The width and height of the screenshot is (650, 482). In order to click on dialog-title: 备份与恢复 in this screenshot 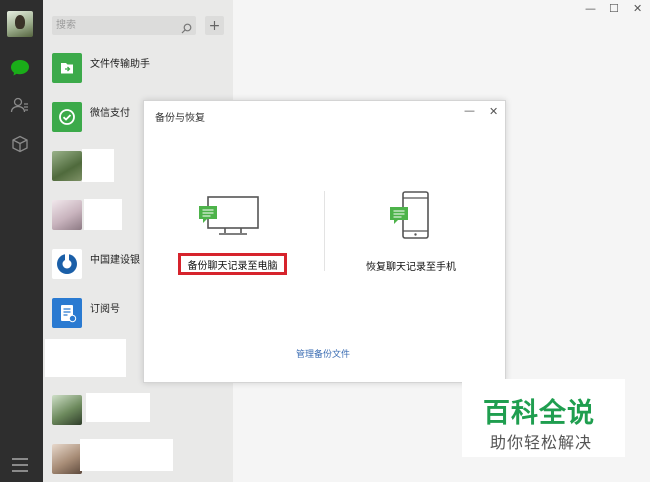, I will do `click(180, 118)`.